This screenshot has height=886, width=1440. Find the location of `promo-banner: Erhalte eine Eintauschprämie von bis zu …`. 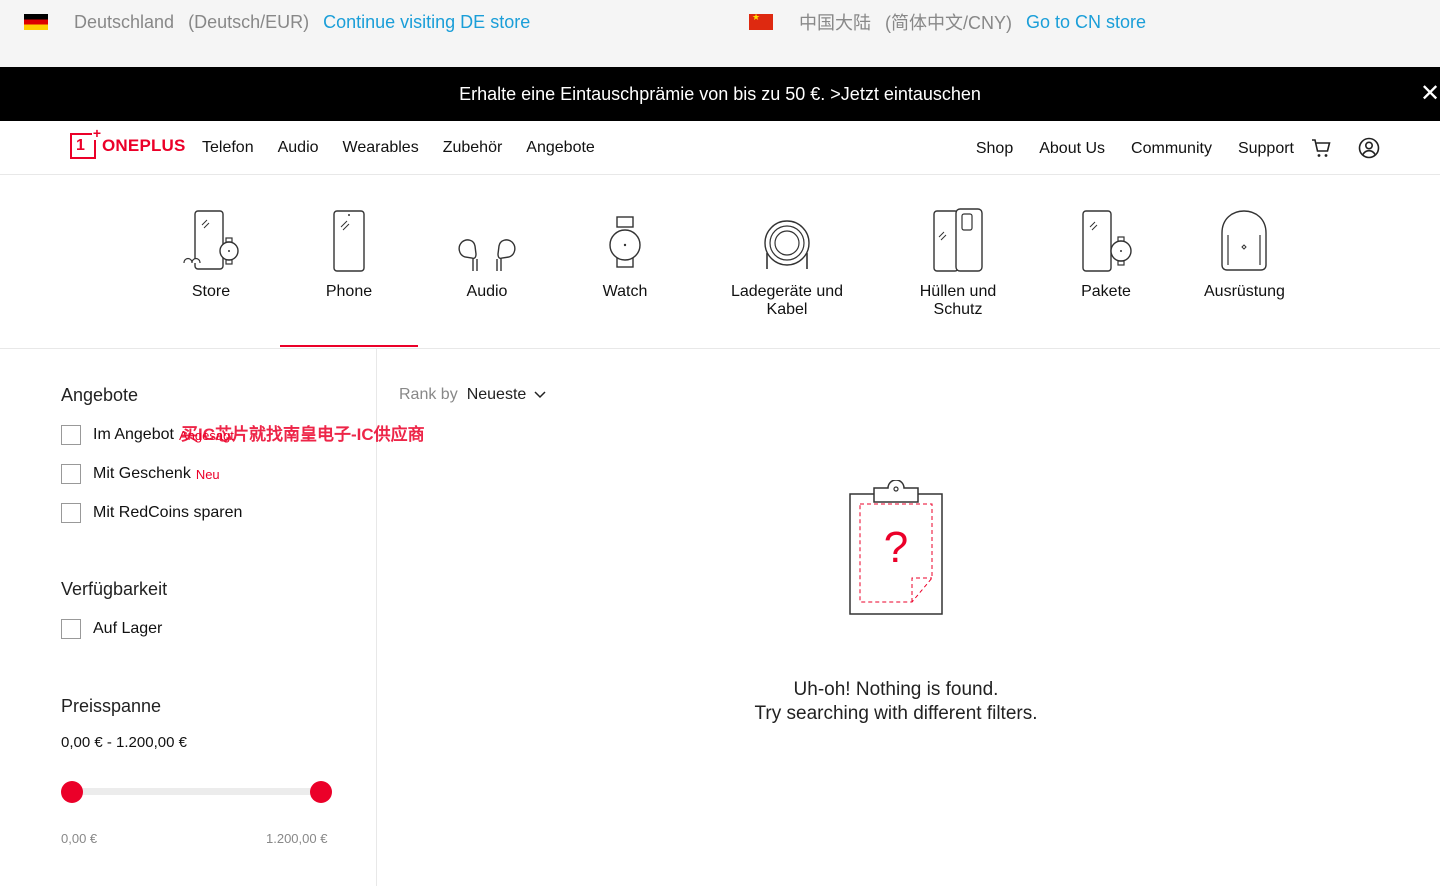

promo-banner: Erhalte eine Eintauschprämie von bis zu … is located at coordinates (720, 94).